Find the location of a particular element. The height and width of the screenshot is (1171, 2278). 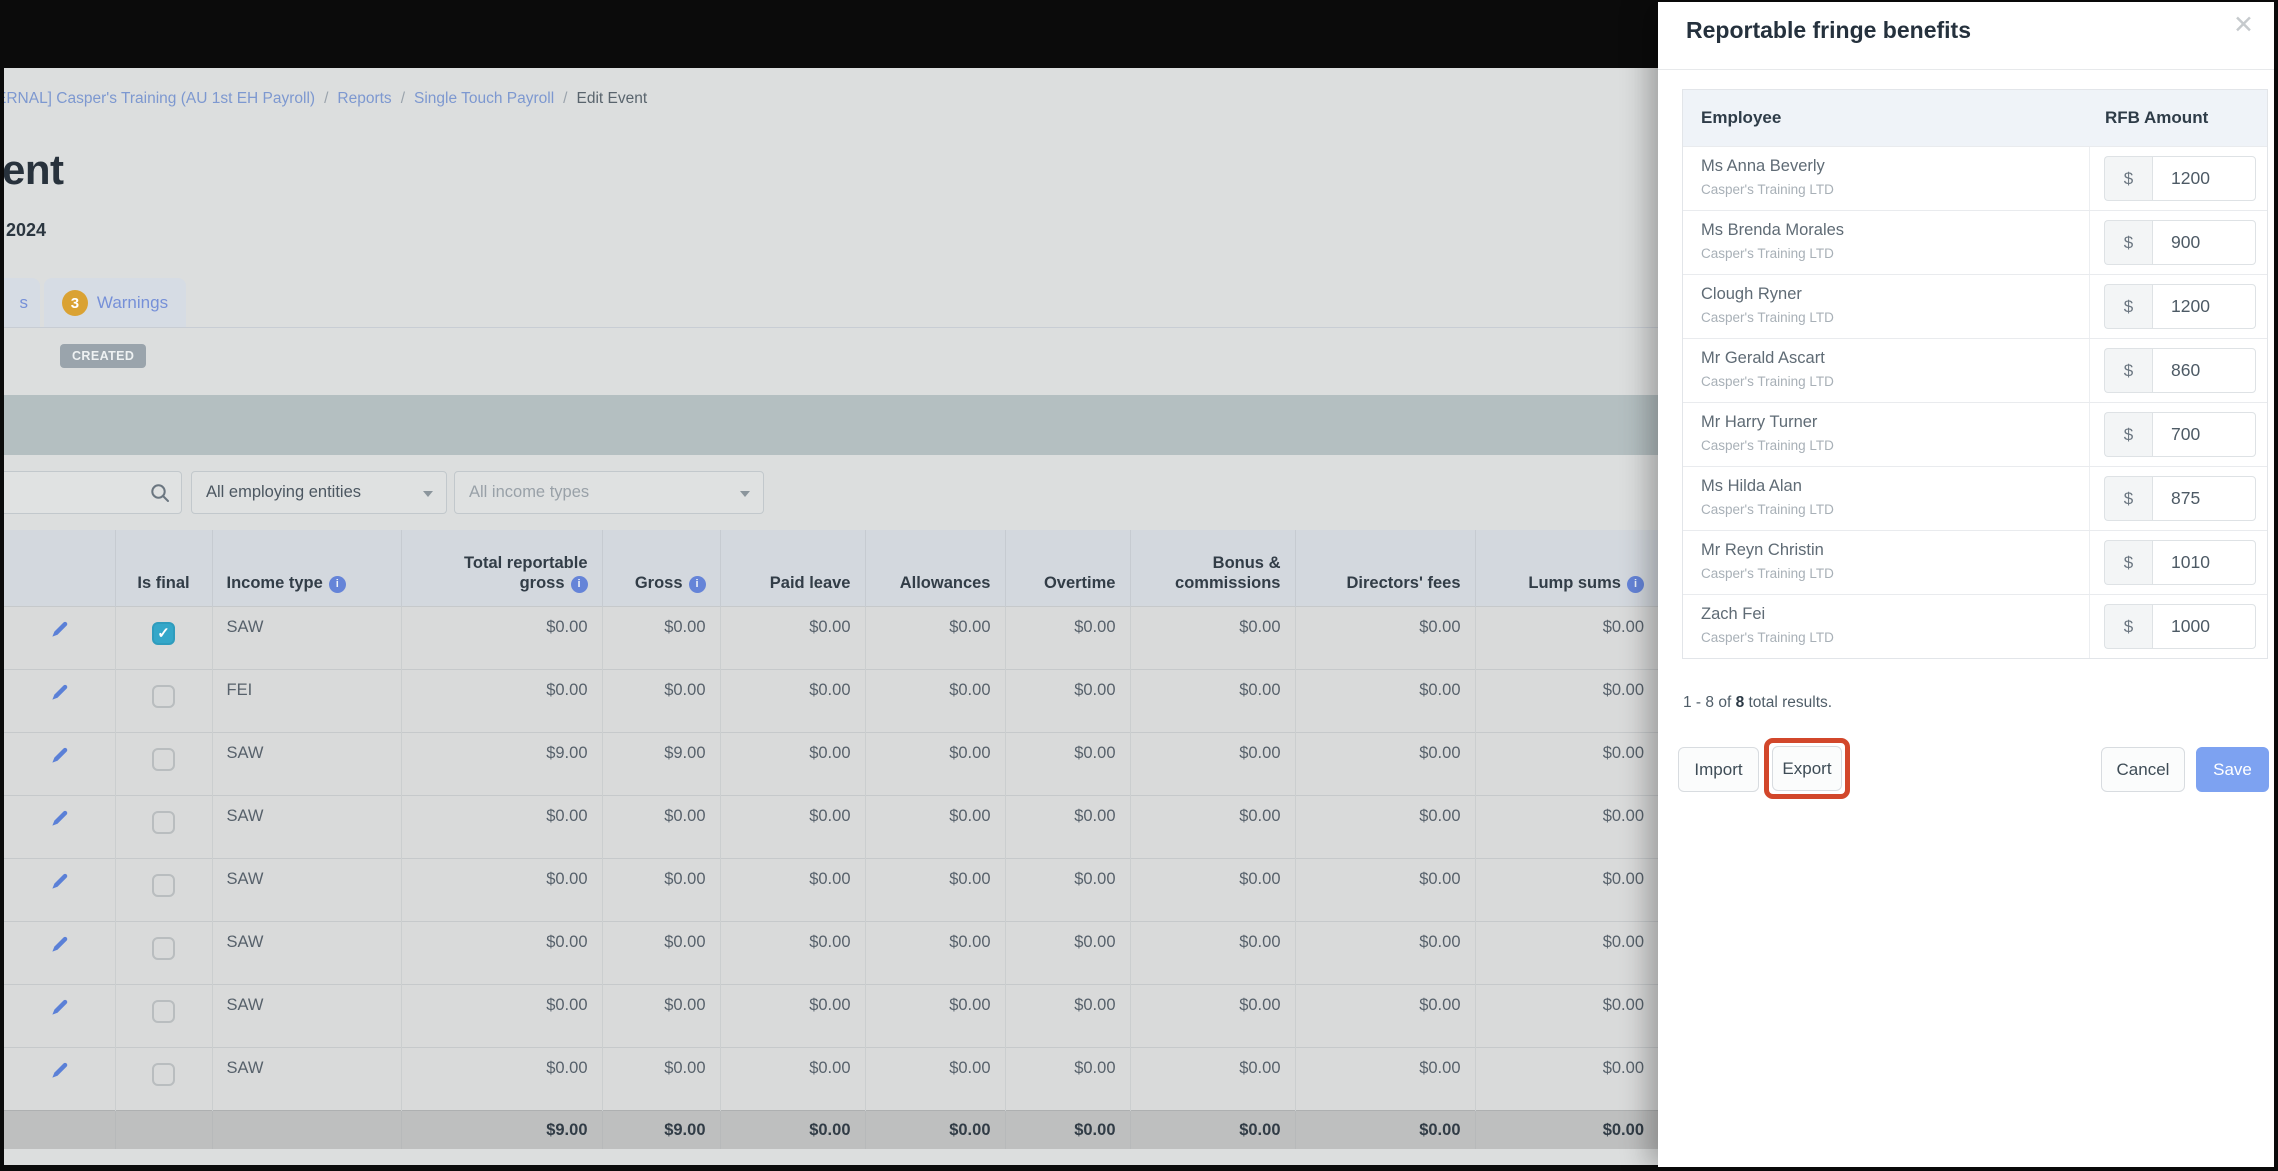

is-final-cell is located at coordinates (163, 701).